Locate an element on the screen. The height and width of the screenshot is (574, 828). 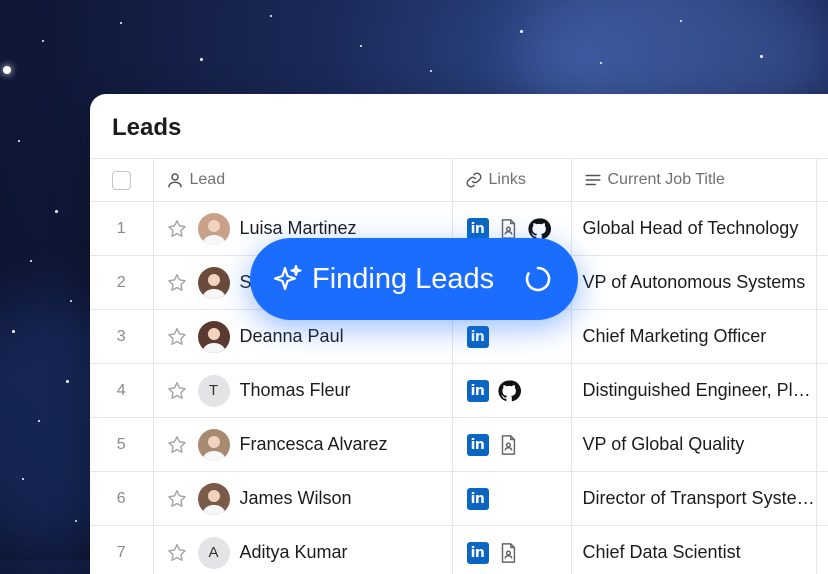
column-header-lead: Lead is located at coordinates (302, 180).